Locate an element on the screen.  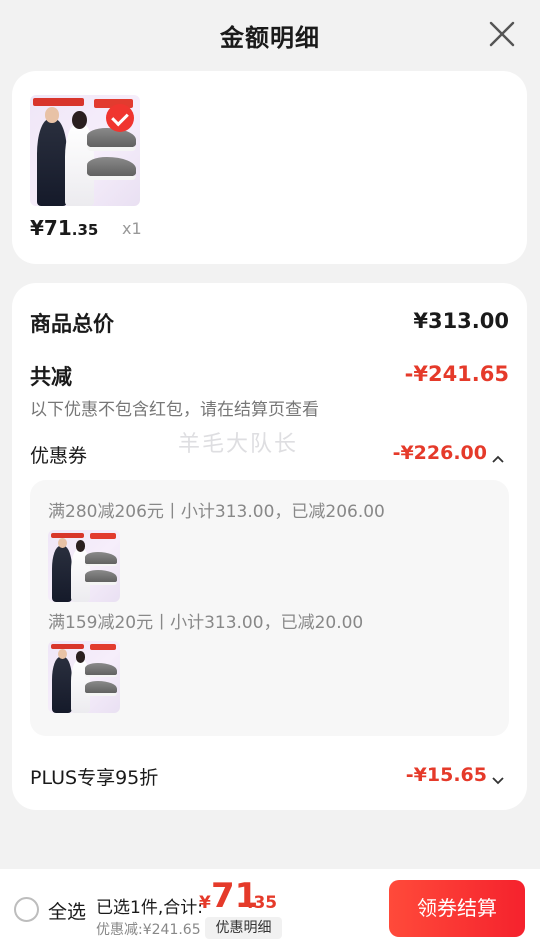
close-icon is located at coordinates (502, 34).